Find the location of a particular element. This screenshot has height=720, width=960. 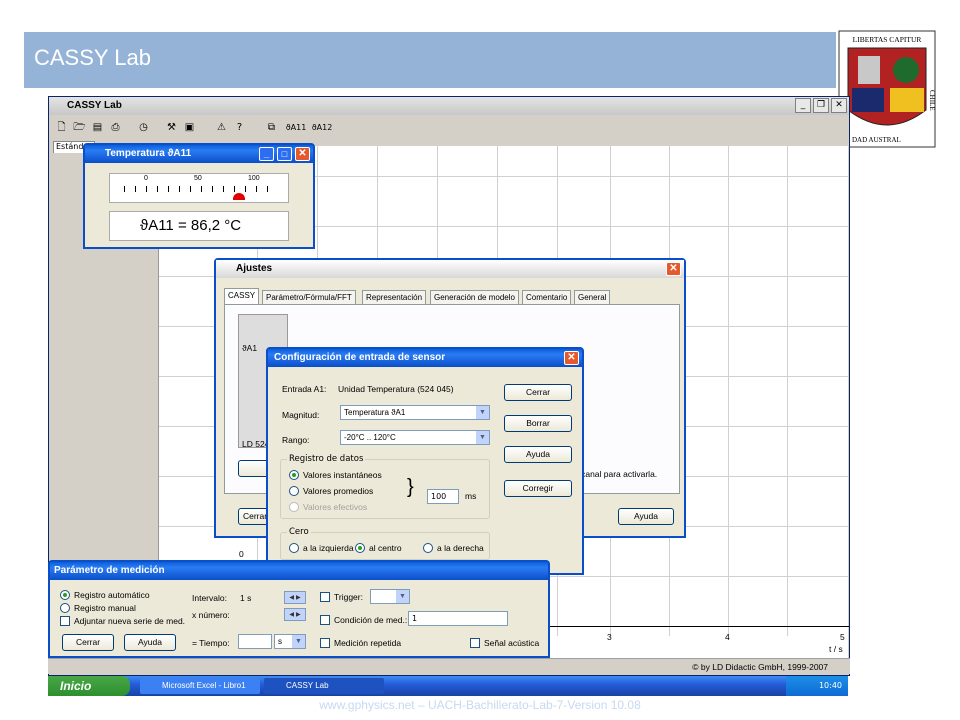

x-tick-5: 5 is located at coordinates (842, 637).